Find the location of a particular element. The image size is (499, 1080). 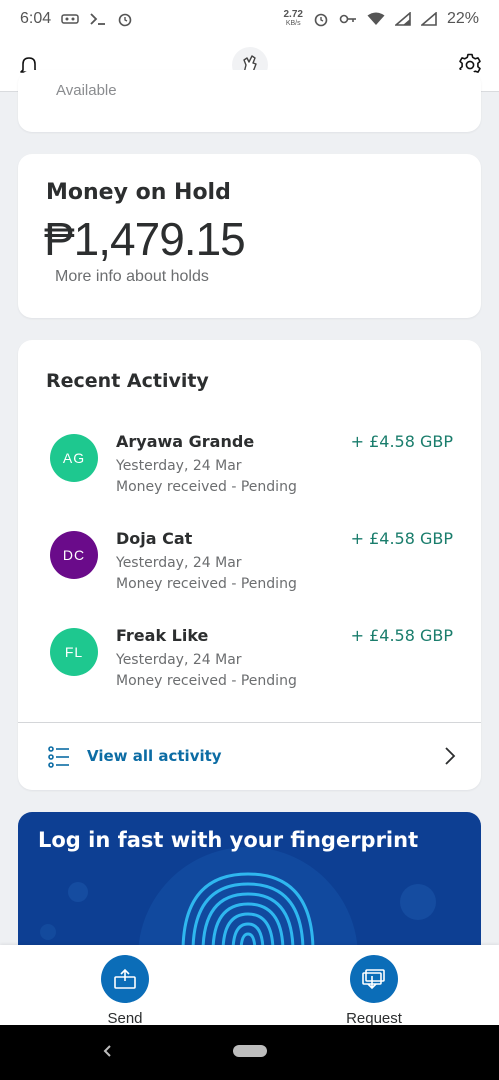

alarm-icon is located at coordinates (125, 19).